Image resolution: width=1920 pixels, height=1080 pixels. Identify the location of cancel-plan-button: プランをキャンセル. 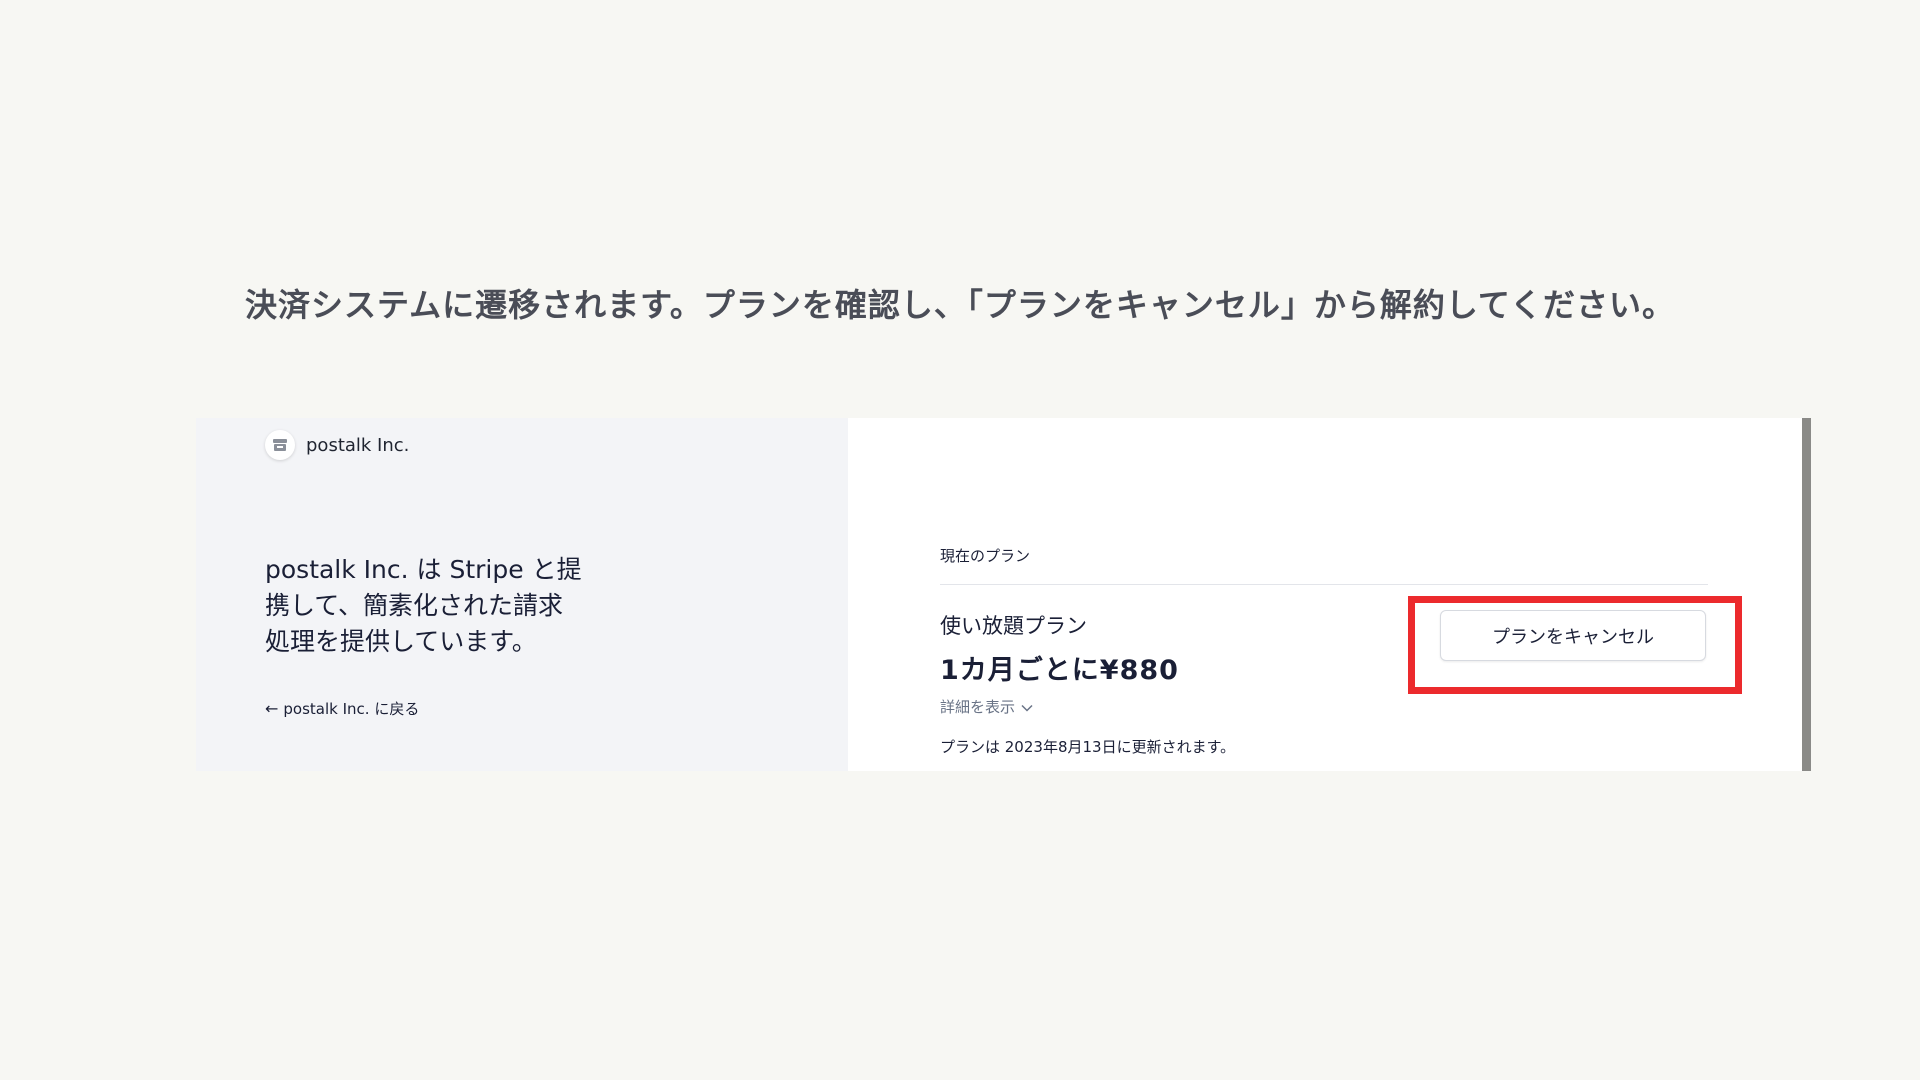
(1573, 635).